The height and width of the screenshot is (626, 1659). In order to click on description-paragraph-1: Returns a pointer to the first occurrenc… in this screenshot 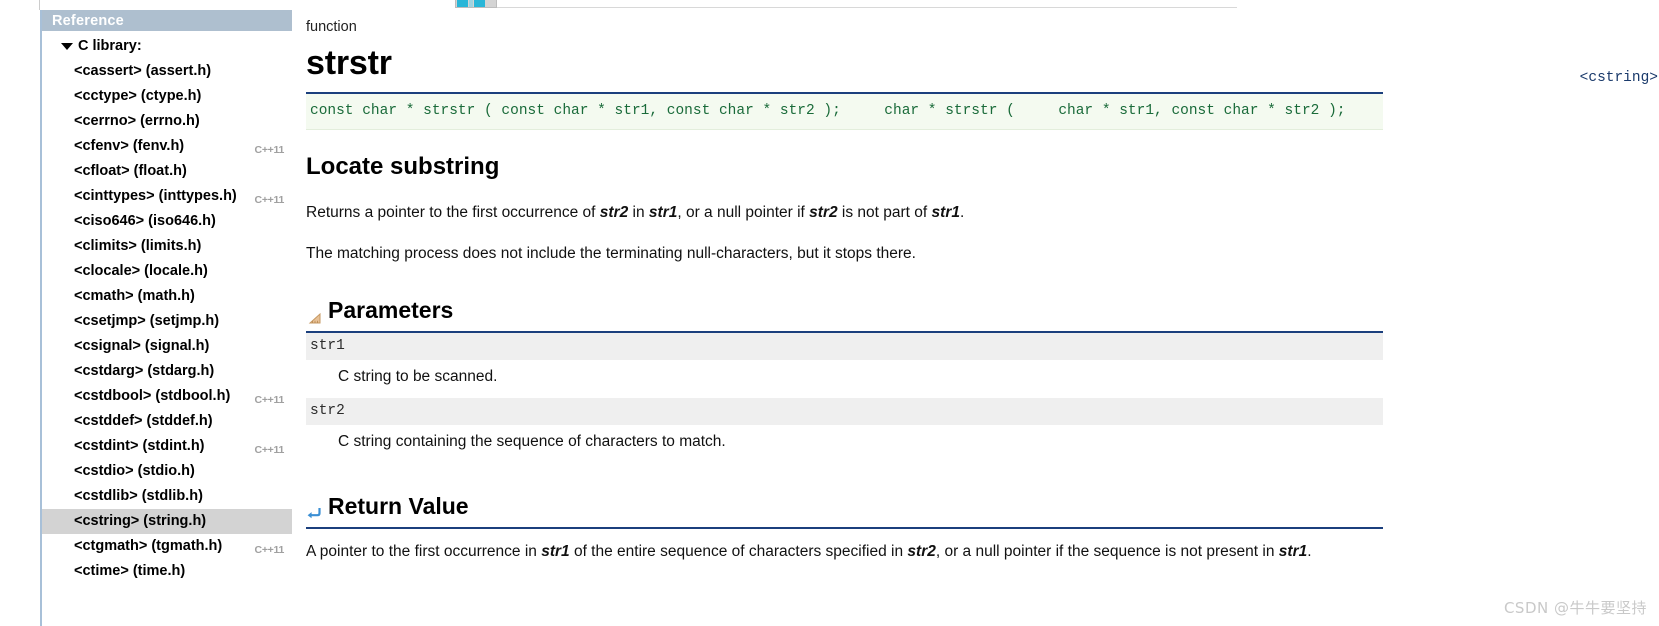, I will do `click(851, 212)`.